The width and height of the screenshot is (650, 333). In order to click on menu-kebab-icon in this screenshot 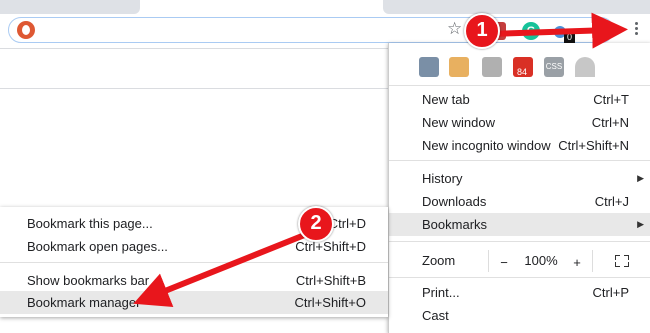, I will do `click(636, 30)`.